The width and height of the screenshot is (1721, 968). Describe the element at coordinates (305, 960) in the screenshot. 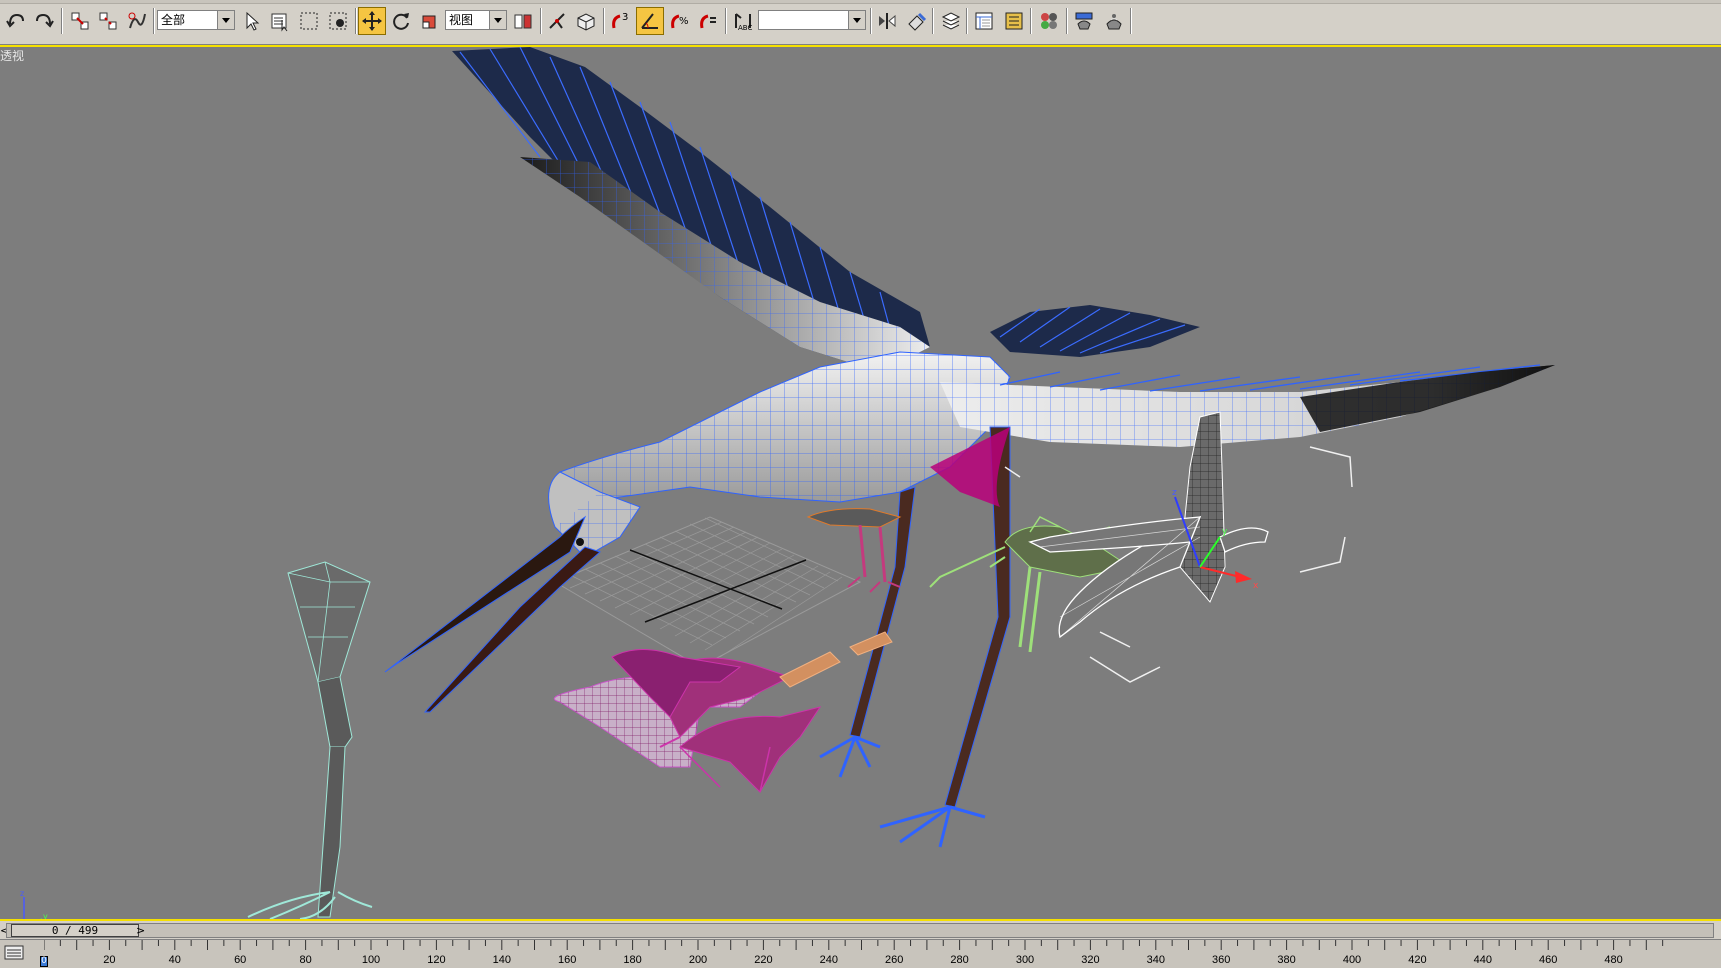

I see `tick-label: 80` at that location.